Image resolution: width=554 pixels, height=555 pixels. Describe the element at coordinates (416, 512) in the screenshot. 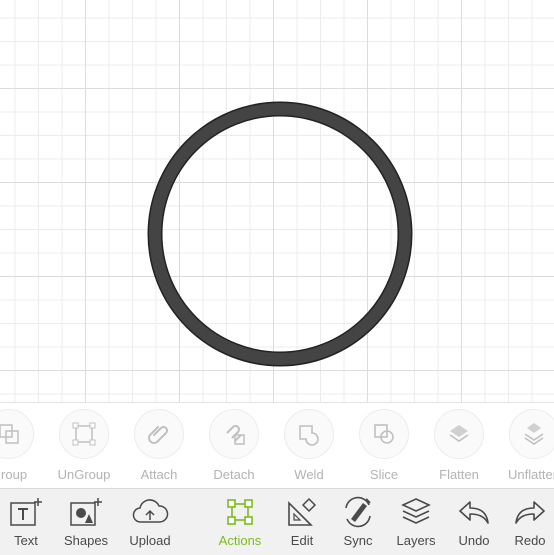

I see `layers-icon` at that location.